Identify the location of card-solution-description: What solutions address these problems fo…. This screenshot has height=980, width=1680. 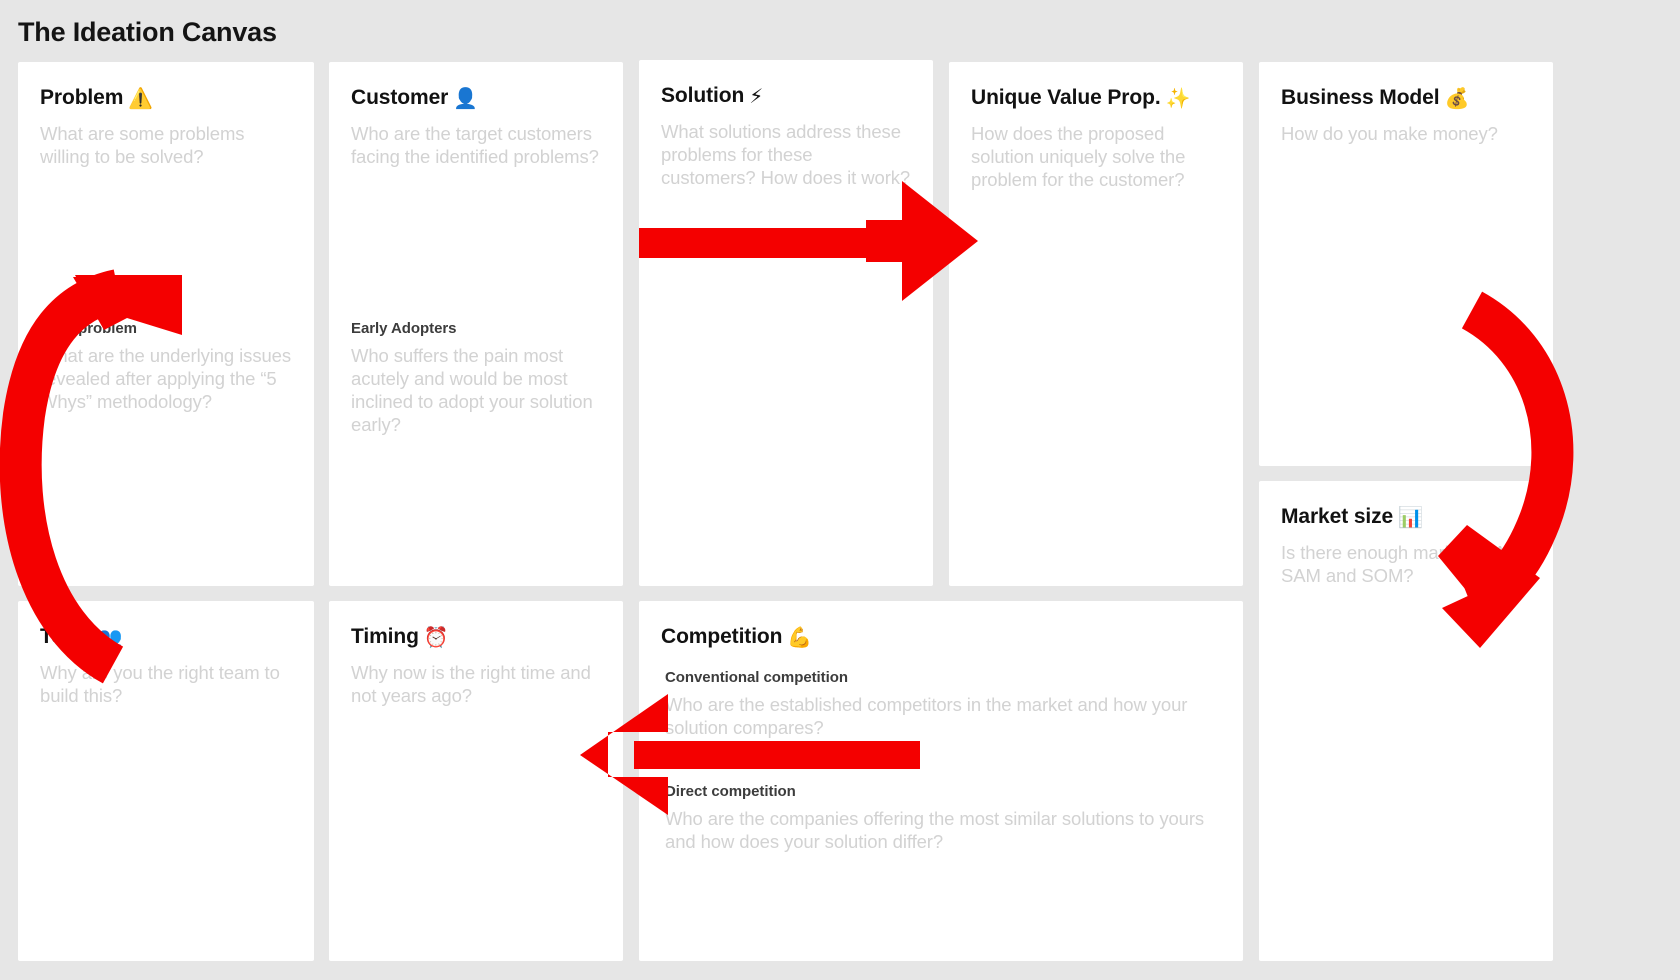
(786, 155).